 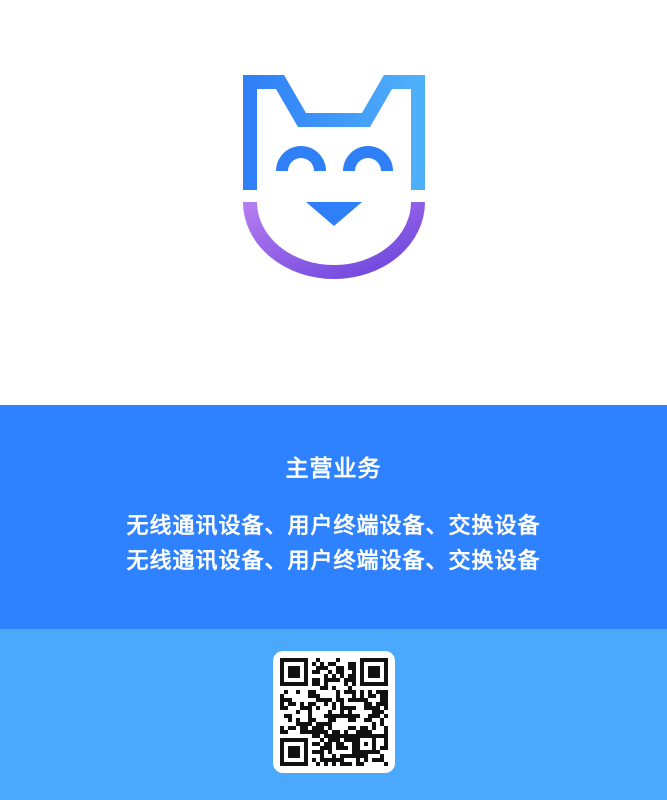 I want to click on business-line-1: 无线通讯设备、用户终端设备、交换设备, so click(x=333, y=526).